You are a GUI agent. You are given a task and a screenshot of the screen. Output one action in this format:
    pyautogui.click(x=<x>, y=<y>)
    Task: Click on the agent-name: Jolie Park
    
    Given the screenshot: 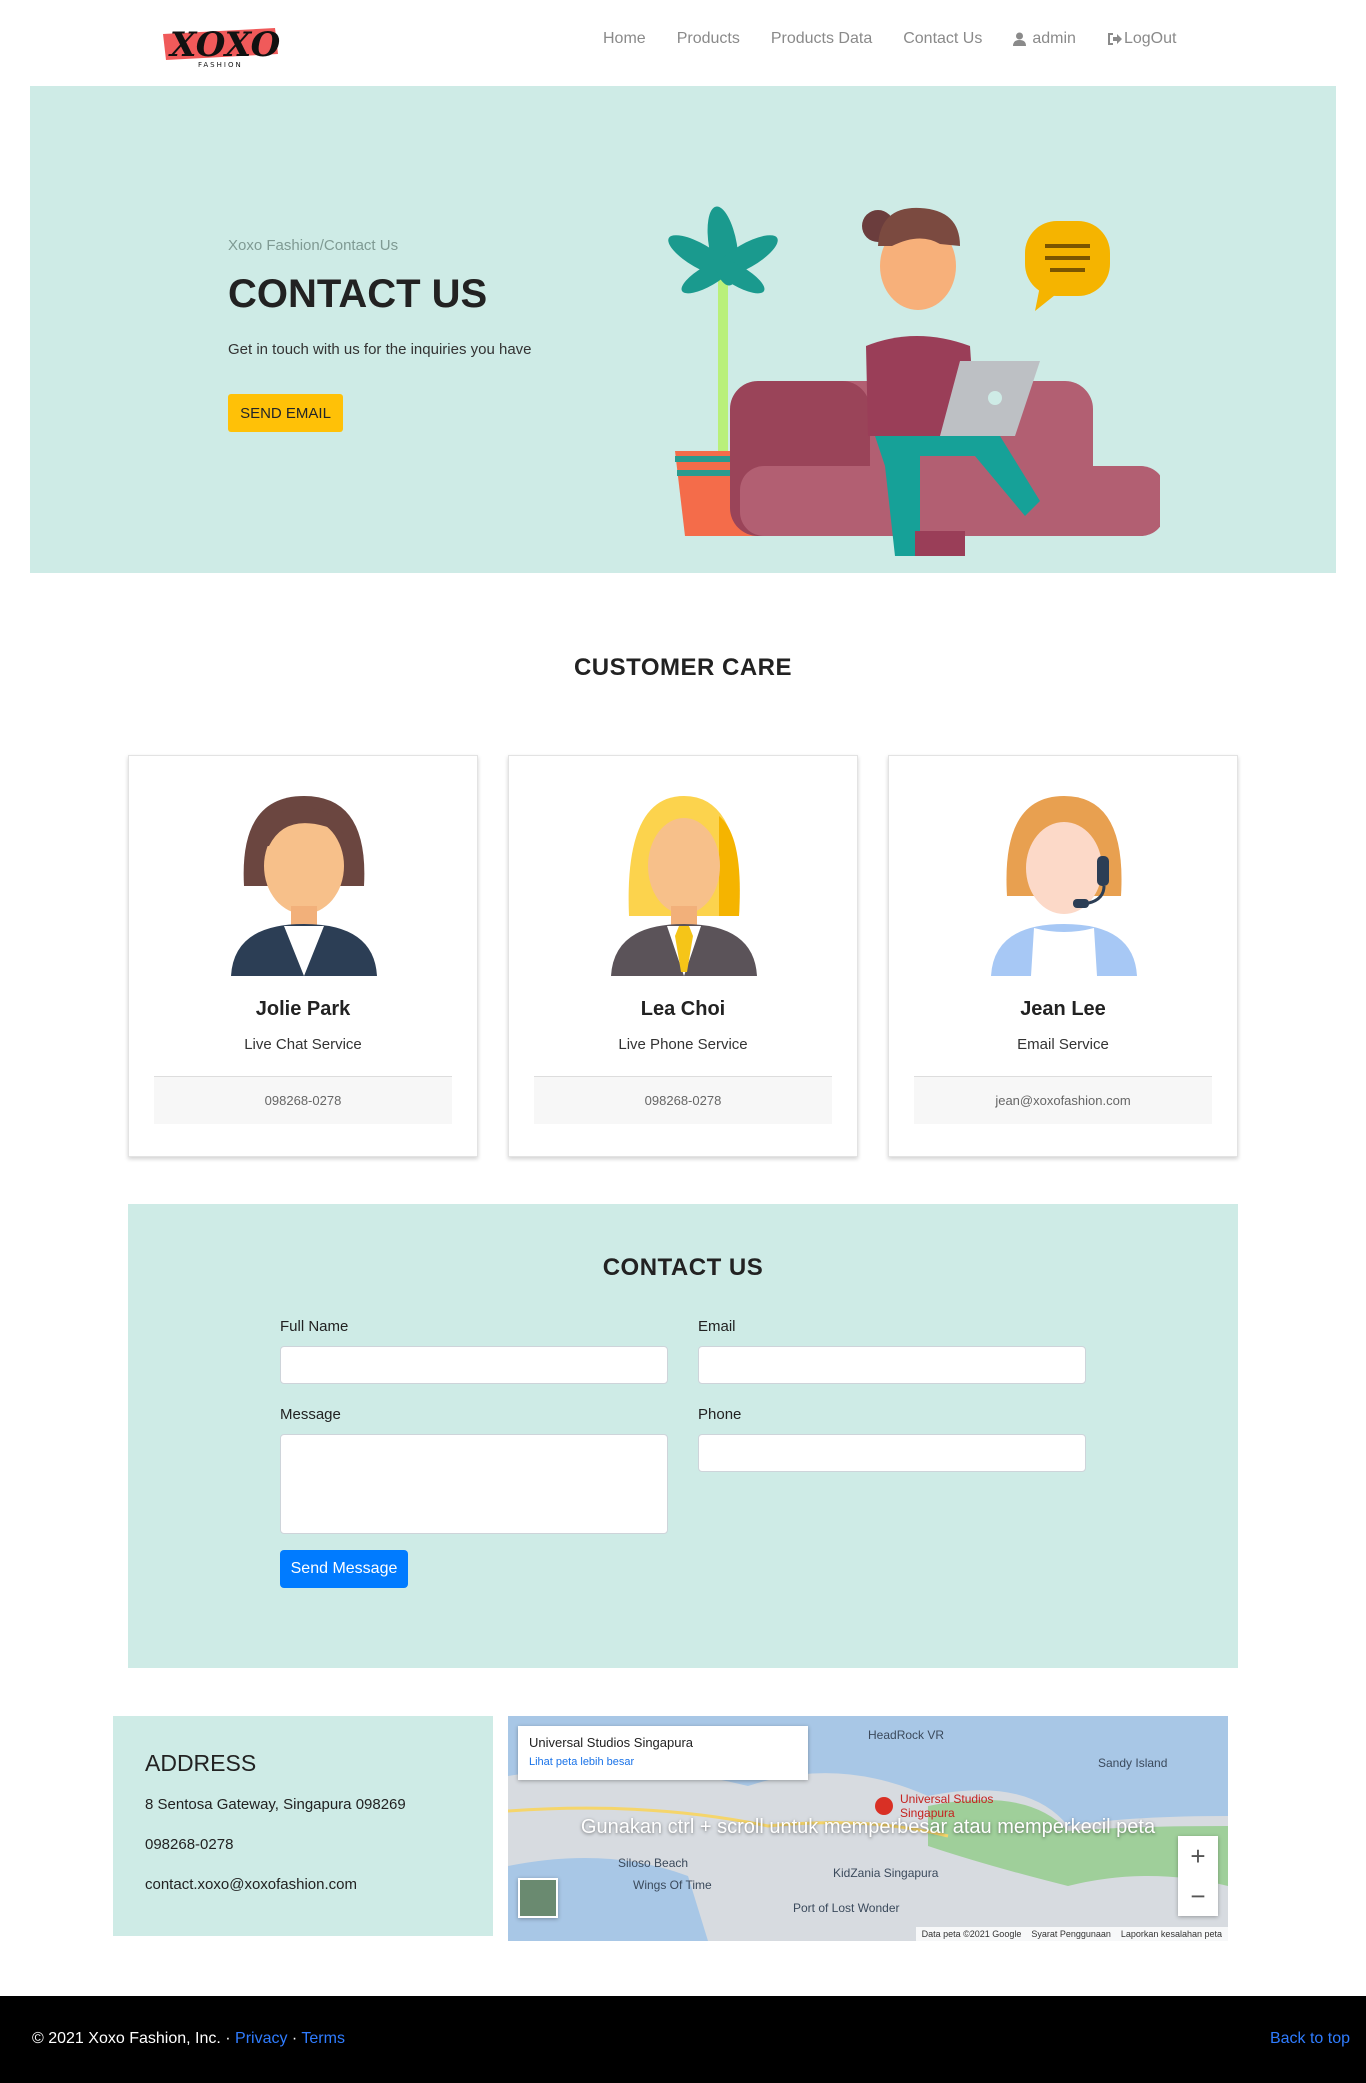 What is the action you would take?
    pyautogui.click(x=303, y=1009)
    